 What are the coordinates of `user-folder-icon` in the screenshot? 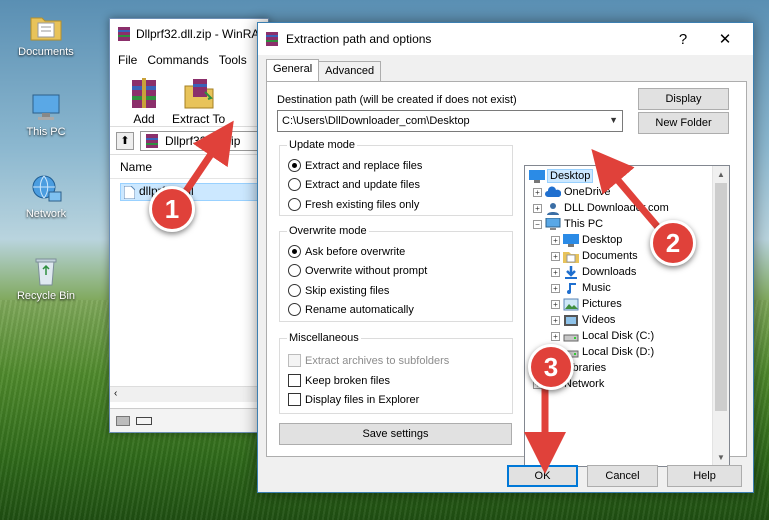 It's located at (553, 208).